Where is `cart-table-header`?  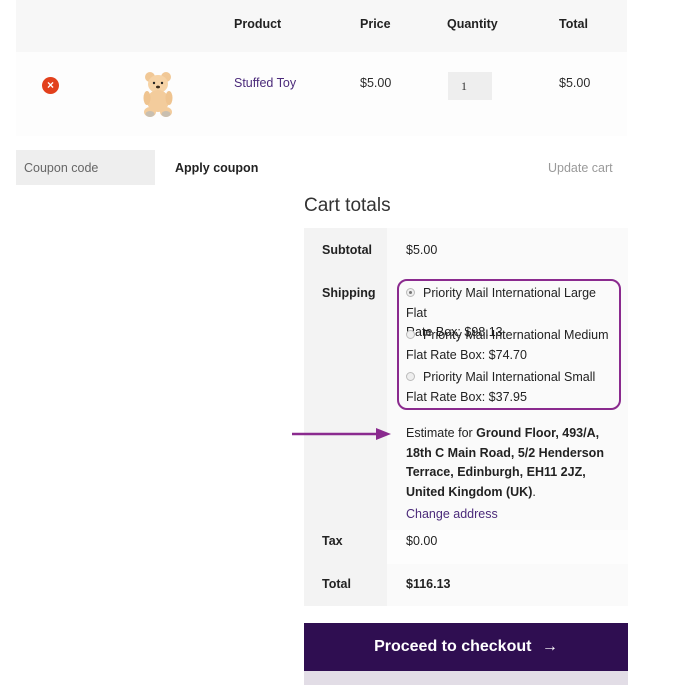 cart-table-header is located at coordinates (321, 26).